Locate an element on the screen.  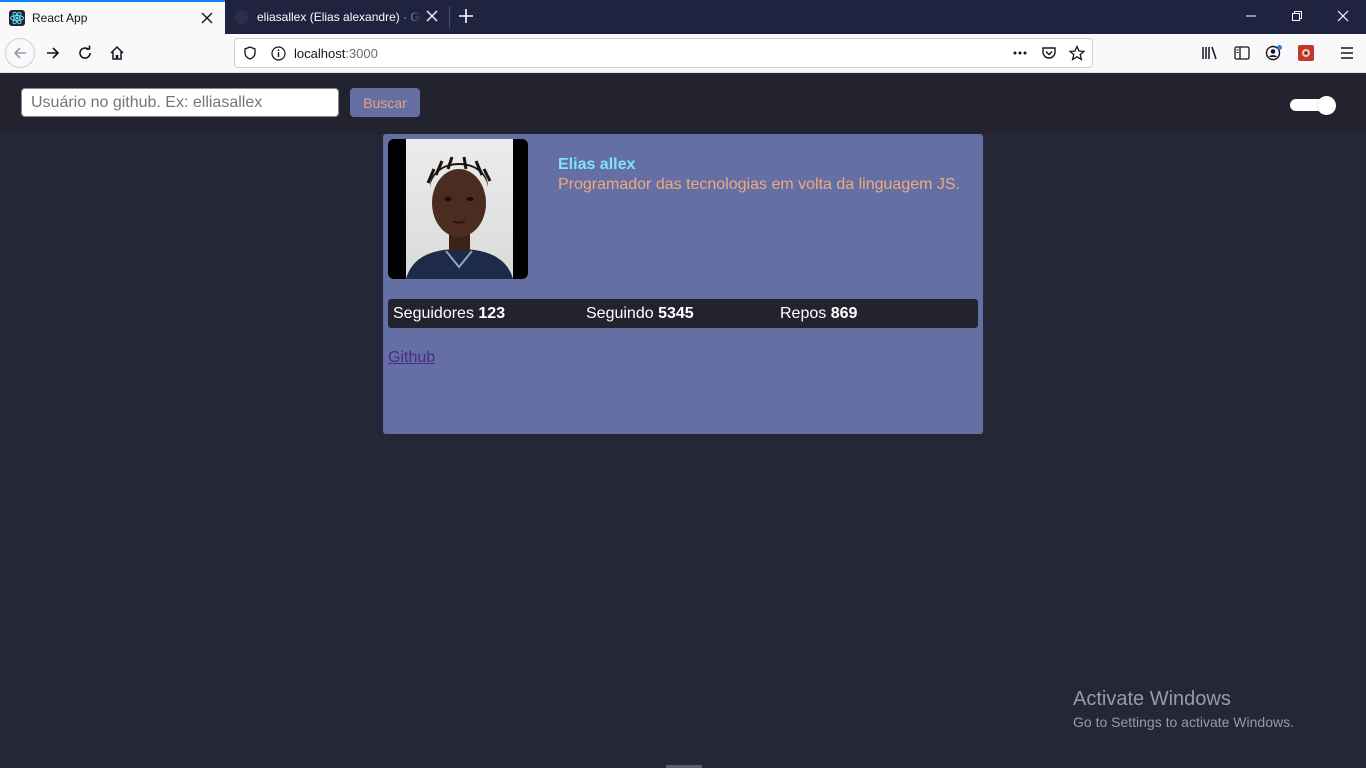
reload-button is located at coordinates (85, 53).